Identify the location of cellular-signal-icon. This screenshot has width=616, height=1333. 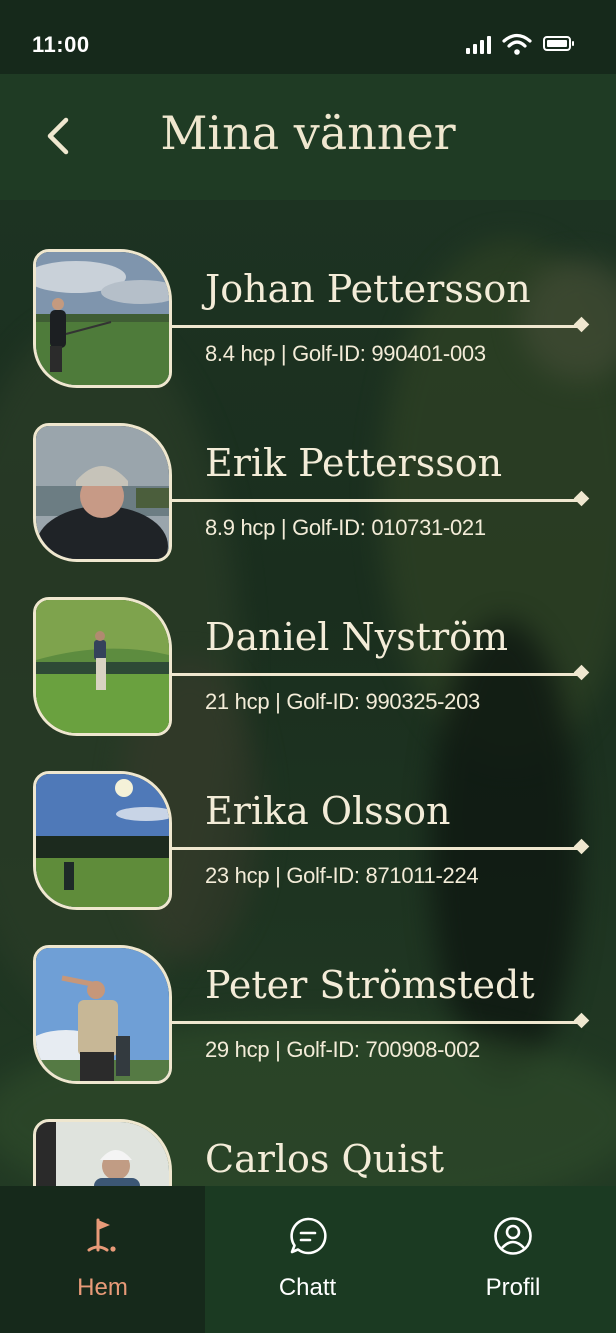
(479, 45).